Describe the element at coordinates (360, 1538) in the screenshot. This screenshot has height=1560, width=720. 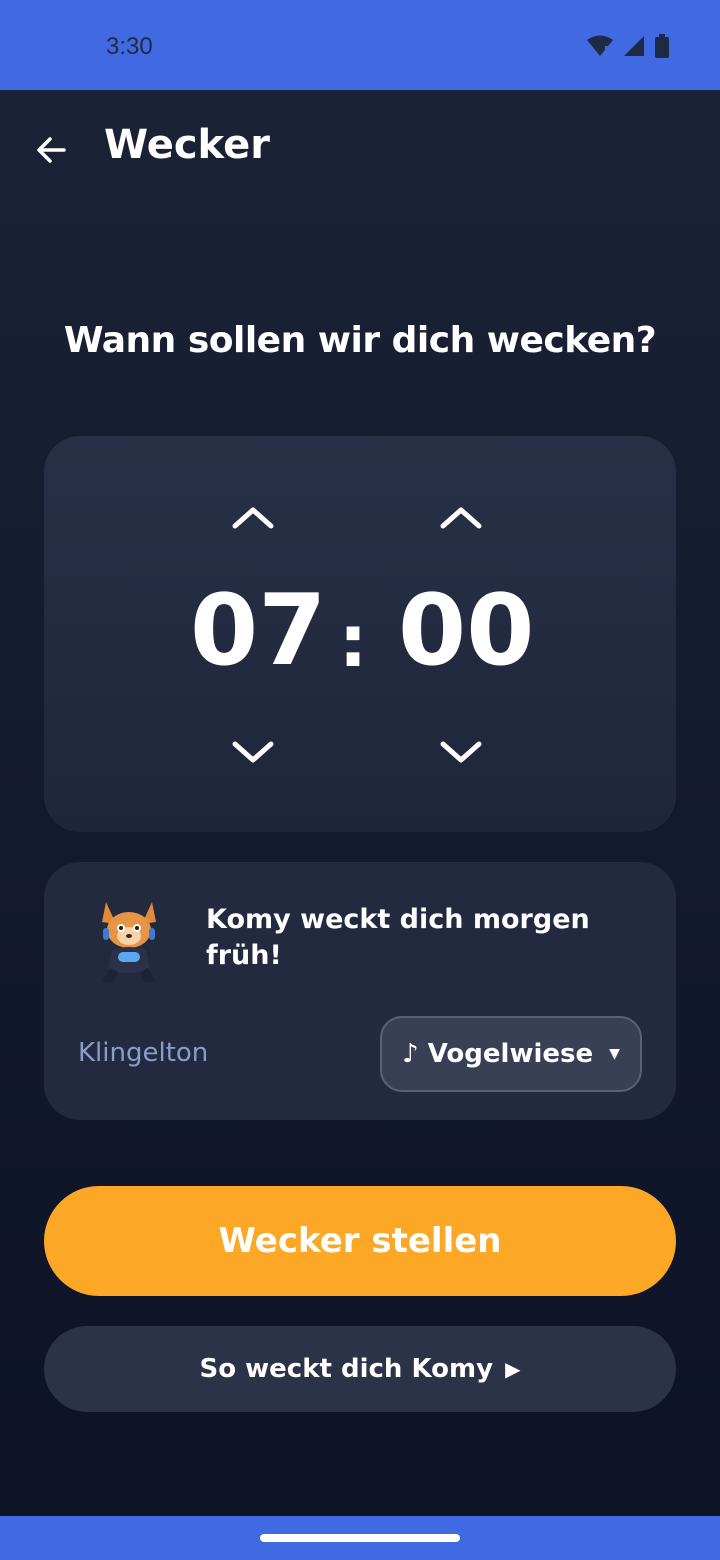
I see `home-indicator` at that location.